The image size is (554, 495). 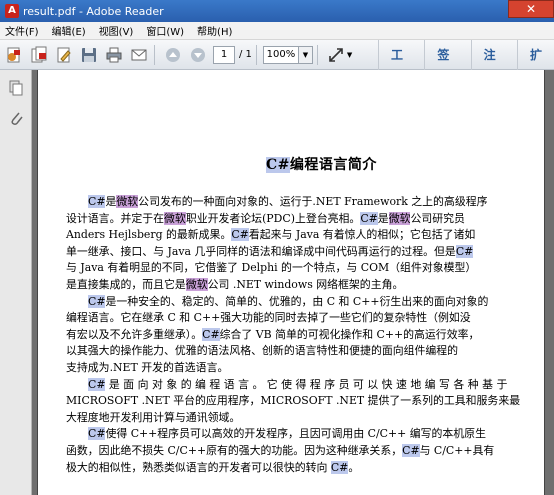 I want to click on text-run: 支持成为.NET 开发的首选语言。, so click(x=147, y=367).